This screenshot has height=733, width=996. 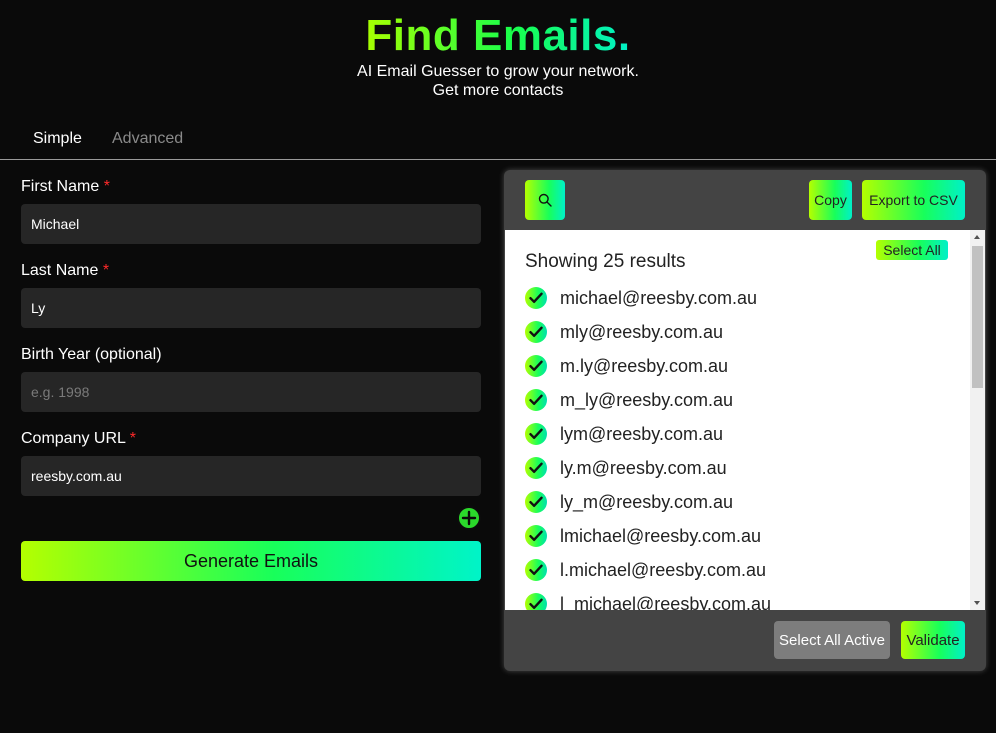 I want to click on company-url-input, so click(x=251, y=476).